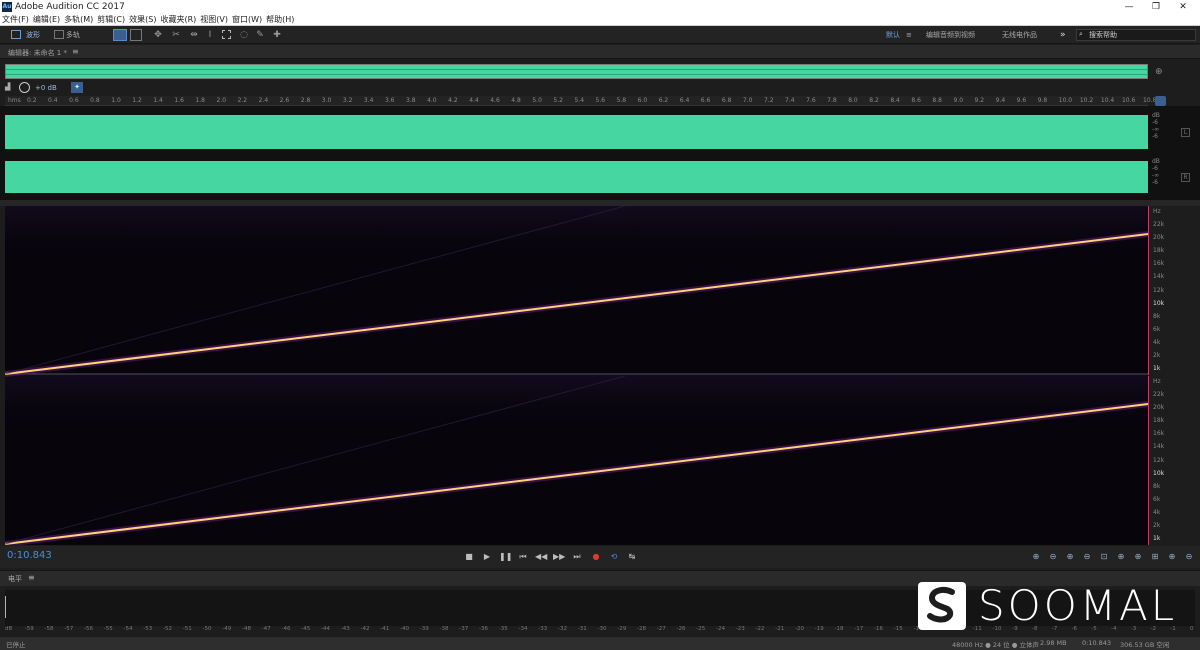  I want to click on ruler-tick-label: 5.6, so click(600, 100).